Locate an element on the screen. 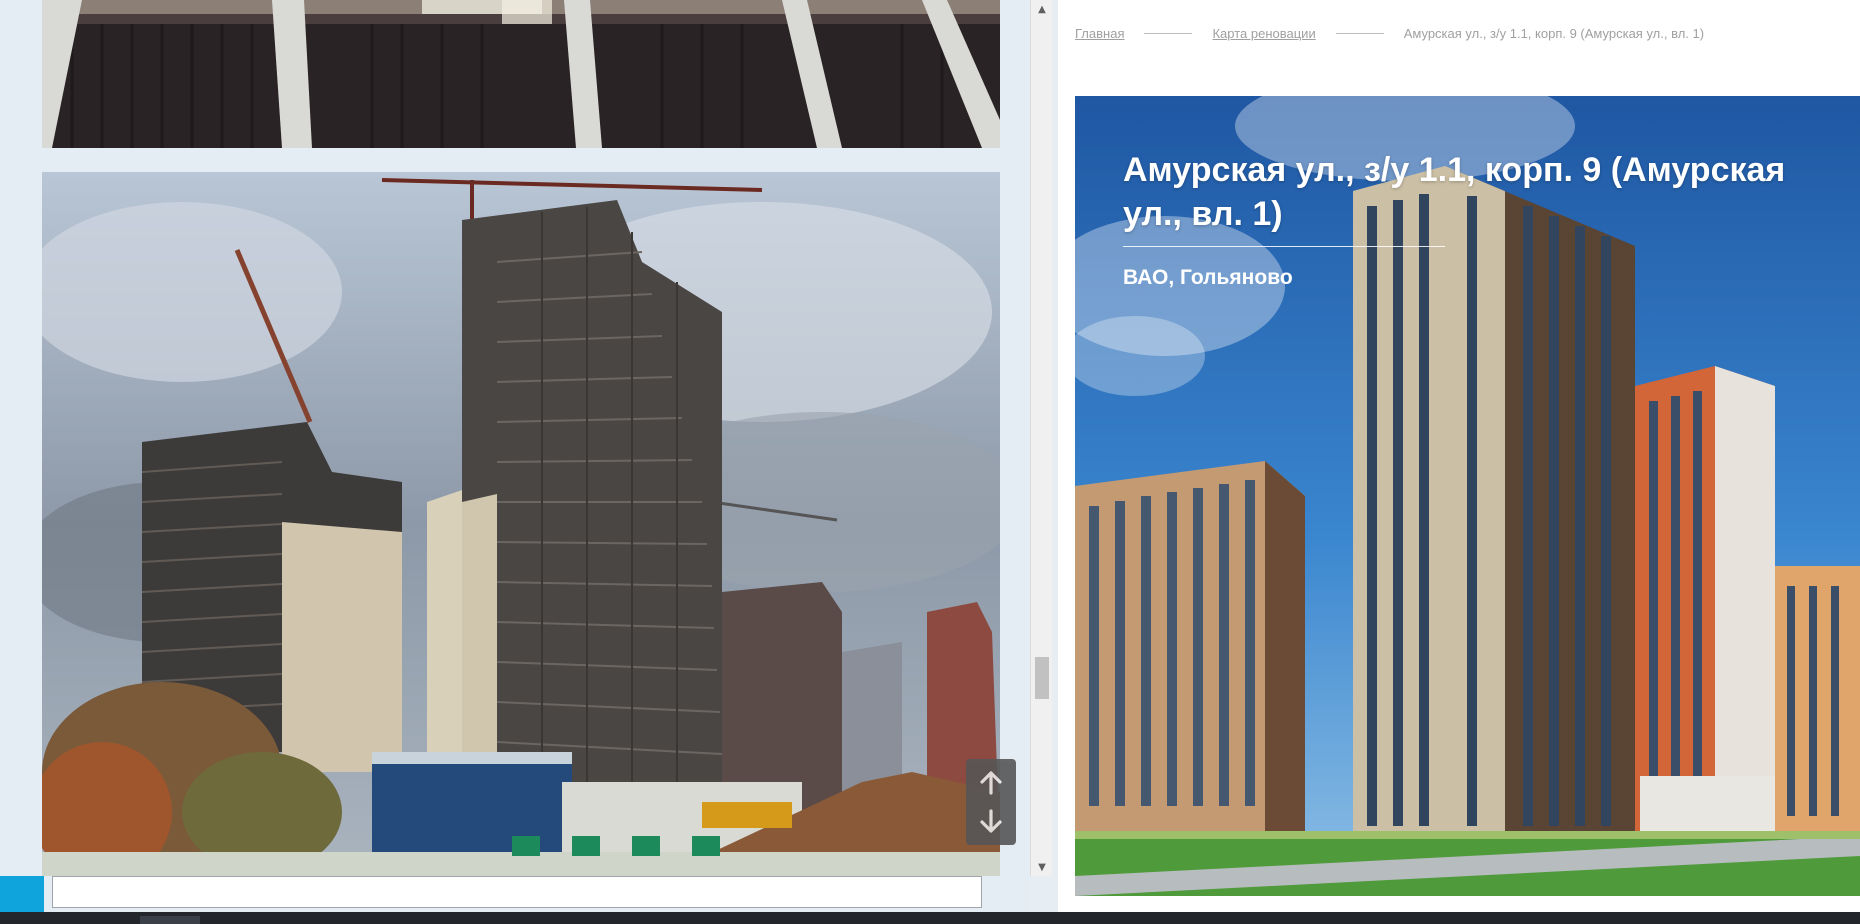  arrow-down-icon is located at coordinates (991, 821).